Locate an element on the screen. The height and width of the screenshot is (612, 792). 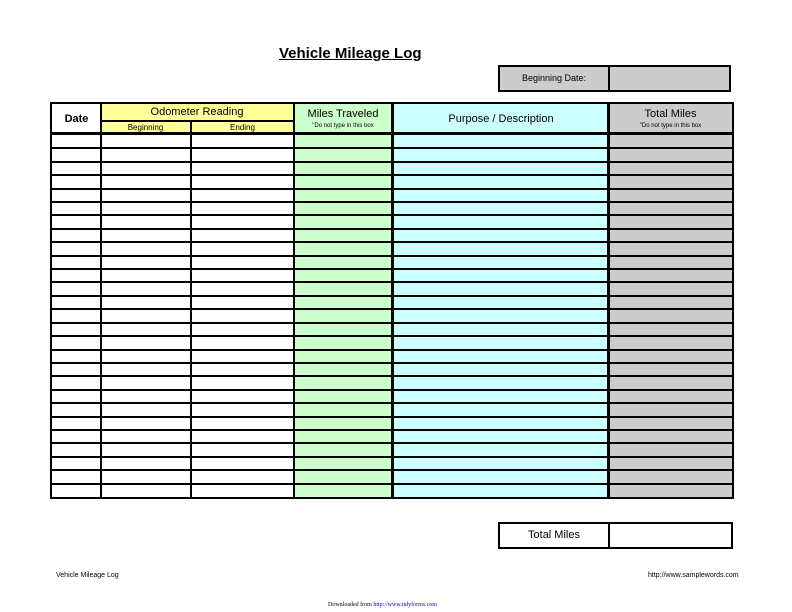
total-miles-summary-box: Total Miles is located at coordinates (615, 535).